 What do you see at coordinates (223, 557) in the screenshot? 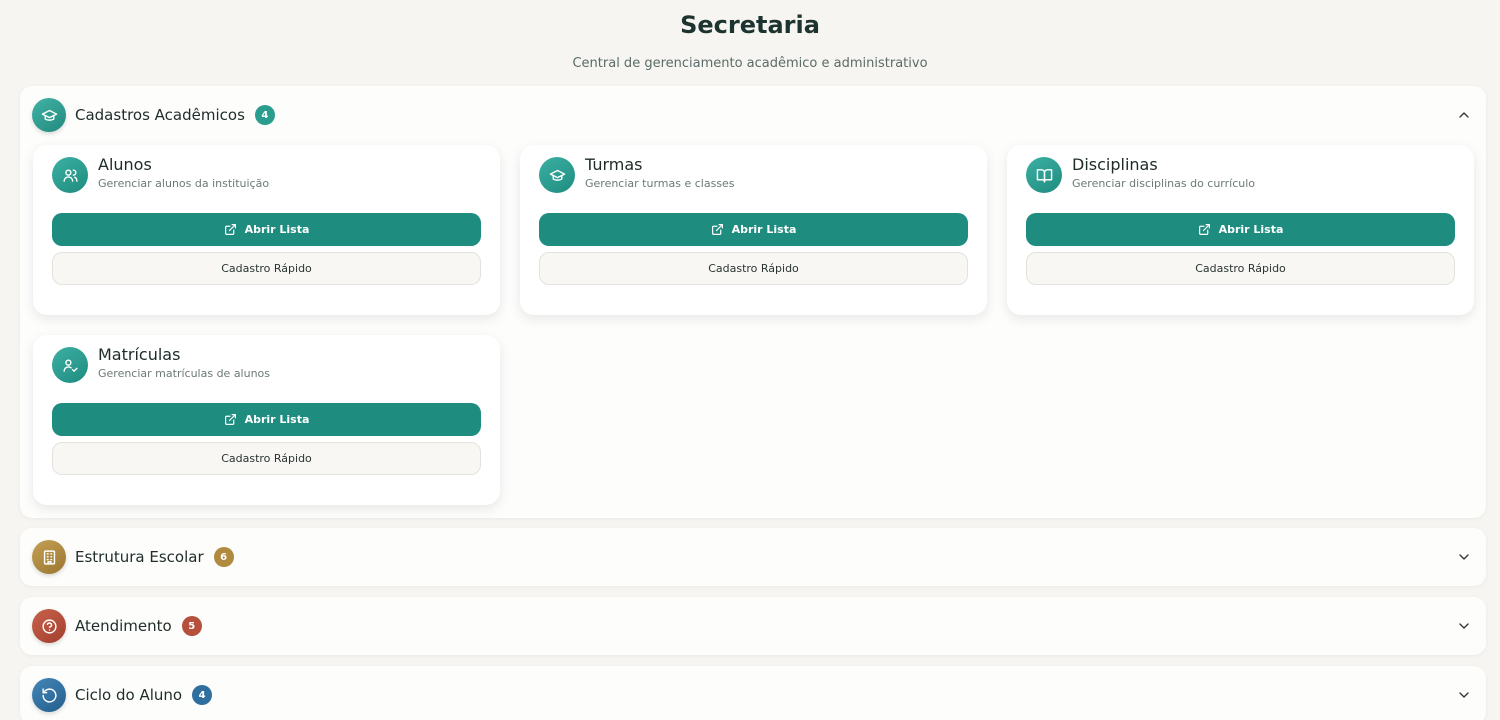
I see `count-badge: 6` at bounding box center [223, 557].